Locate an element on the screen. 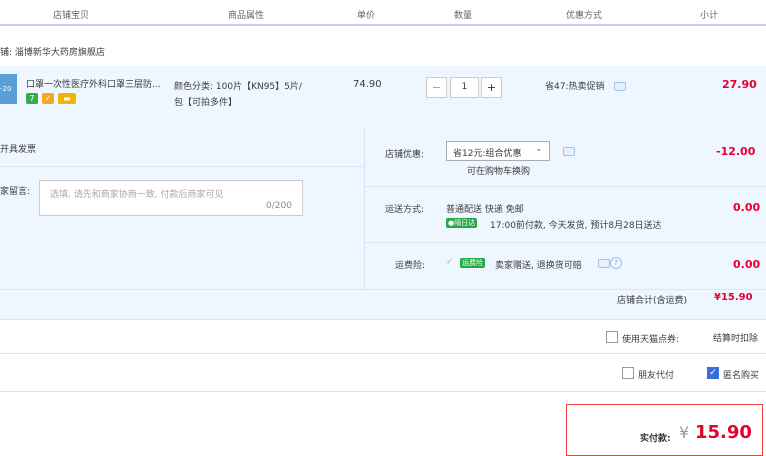  qty-increase-button: + is located at coordinates (491, 87).